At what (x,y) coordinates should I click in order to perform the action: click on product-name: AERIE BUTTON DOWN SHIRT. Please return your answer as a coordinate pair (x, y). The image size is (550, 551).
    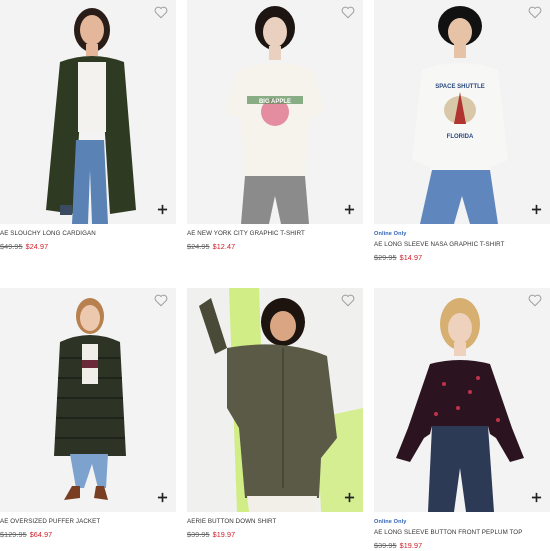
    Looking at the image, I should click on (275, 522).